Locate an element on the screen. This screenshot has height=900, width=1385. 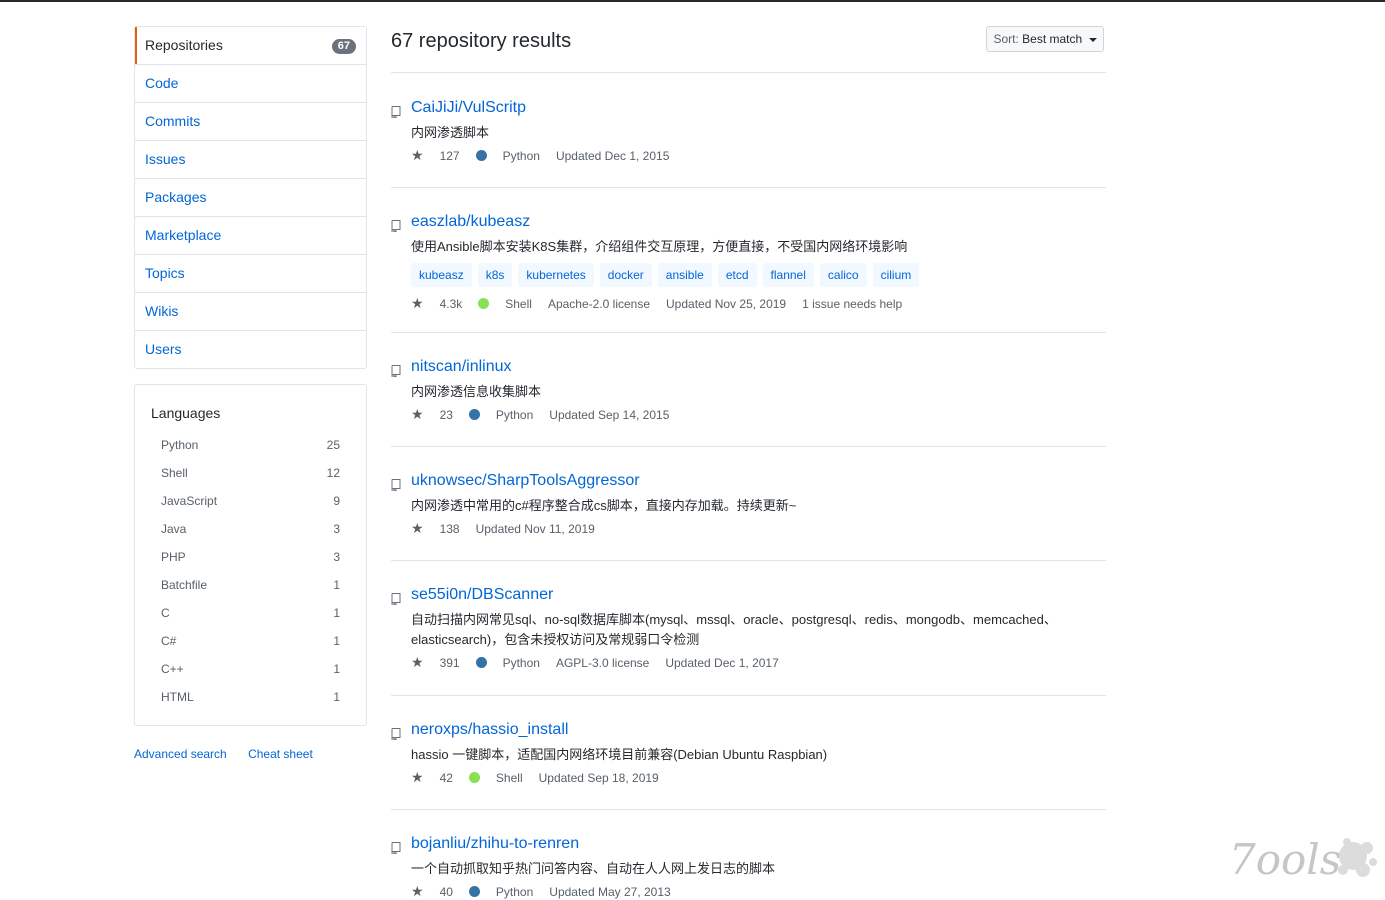
repo-description: 内网渗透脚本 is located at coordinates (450, 132).